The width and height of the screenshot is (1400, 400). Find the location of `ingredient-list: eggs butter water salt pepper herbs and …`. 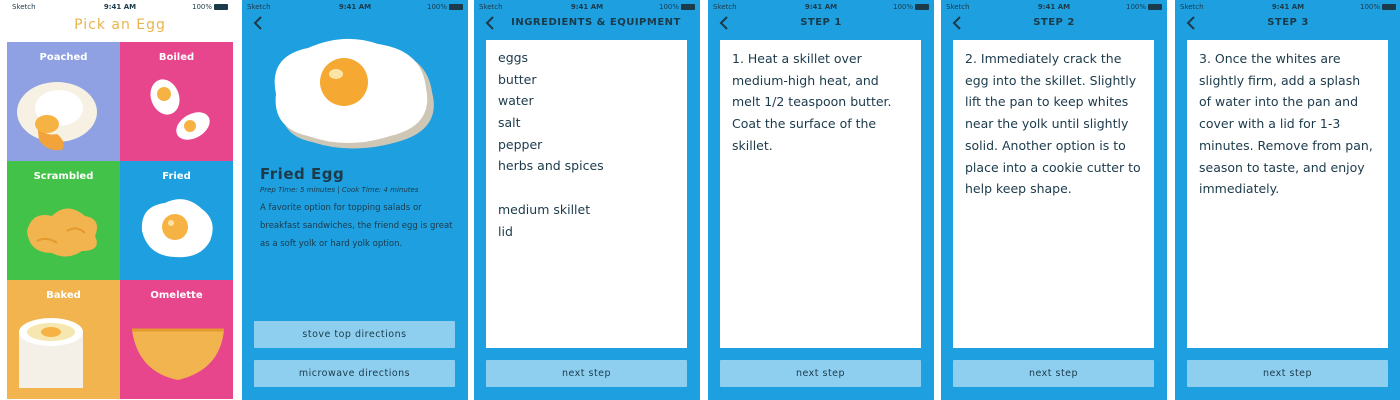

ingredient-list: eggs butter water salt pepper herbs and … is located at coordinates (586, 144).